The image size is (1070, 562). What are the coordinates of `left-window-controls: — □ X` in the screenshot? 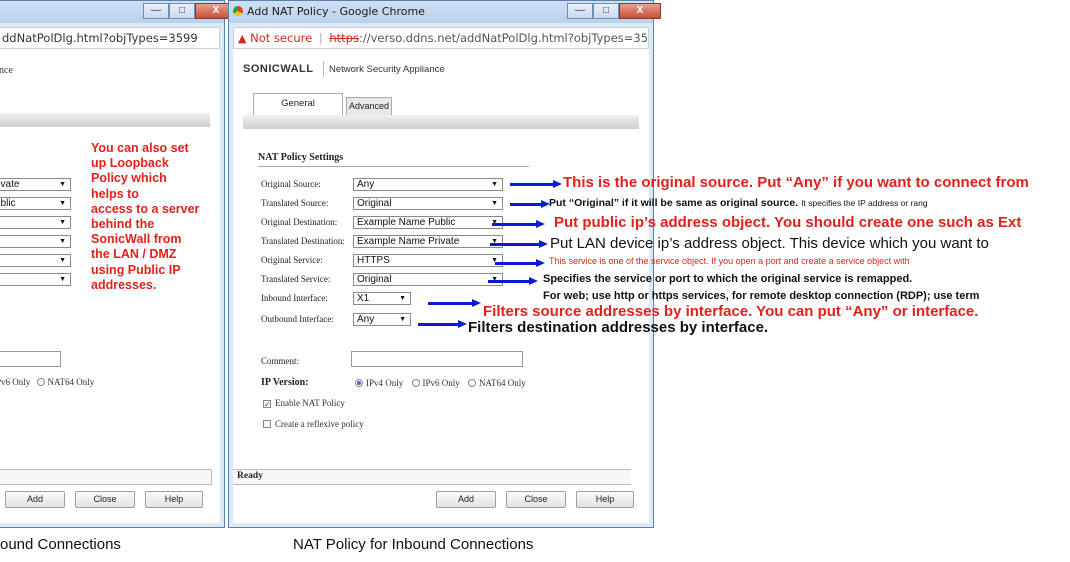 It's located at (190, 11).